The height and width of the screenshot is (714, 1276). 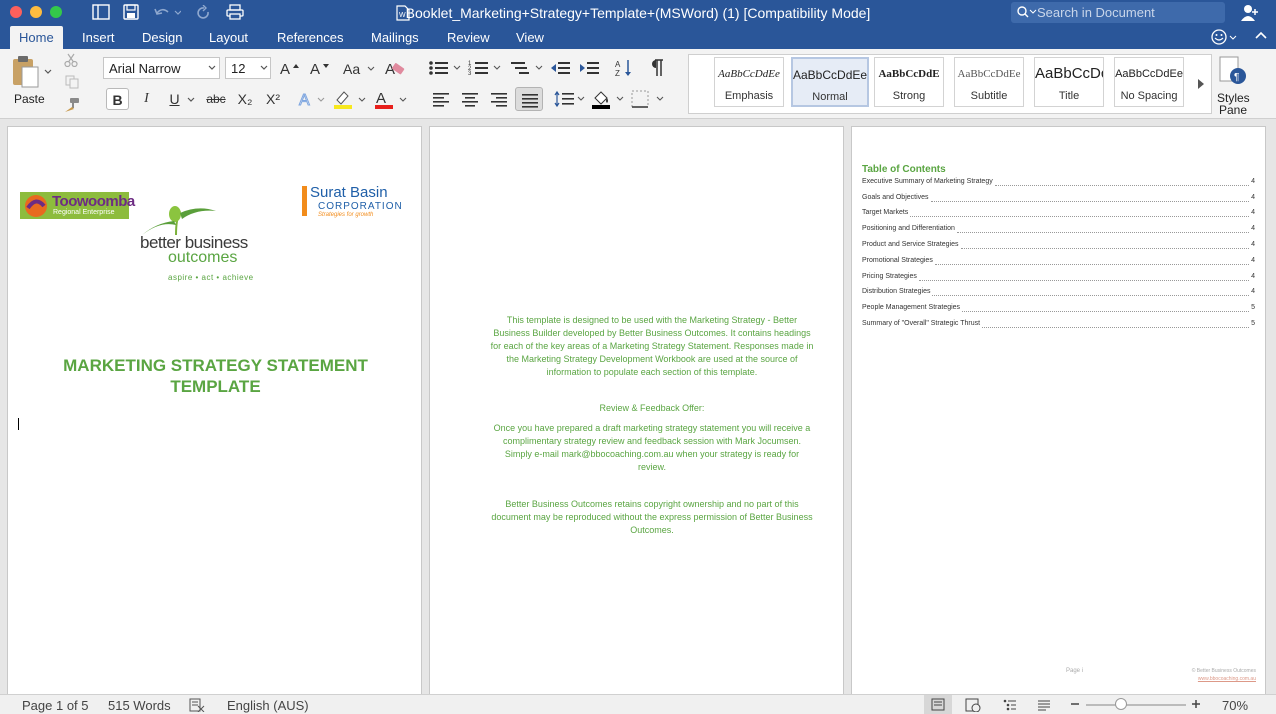 What do you see at coordinates (749, 74) in the screenshot?
I see `style-emphasis-preview: AaBbCcDdEe` at bounding box center [749, 74].